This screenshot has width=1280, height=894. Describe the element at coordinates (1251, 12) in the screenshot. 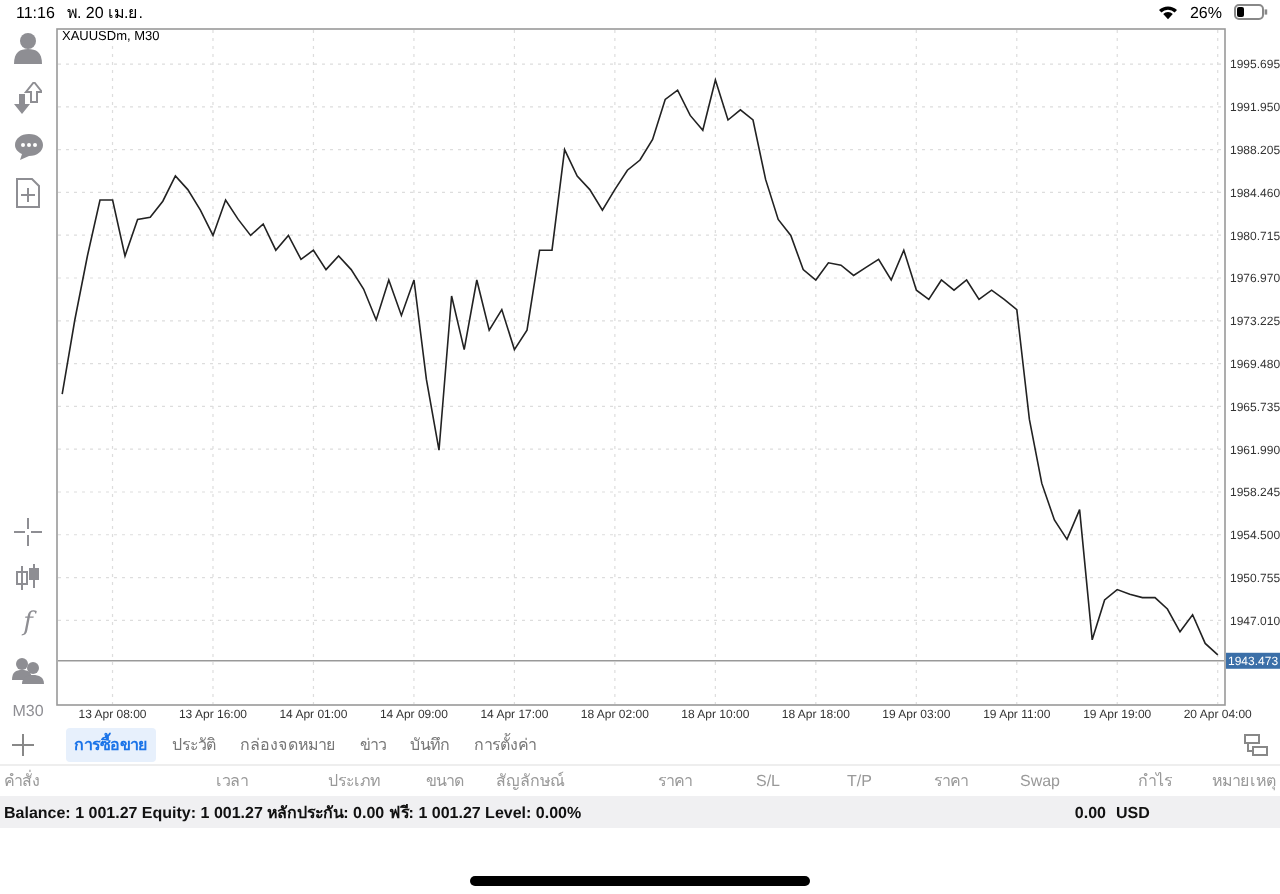

I see `battery-icon` at that location.